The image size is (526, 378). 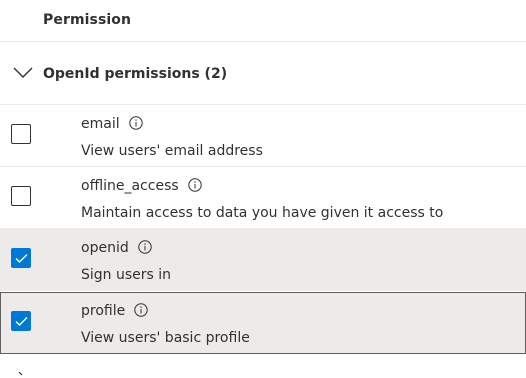 I want to click on permission-name-wrap: email, so click(x=112, y=124).